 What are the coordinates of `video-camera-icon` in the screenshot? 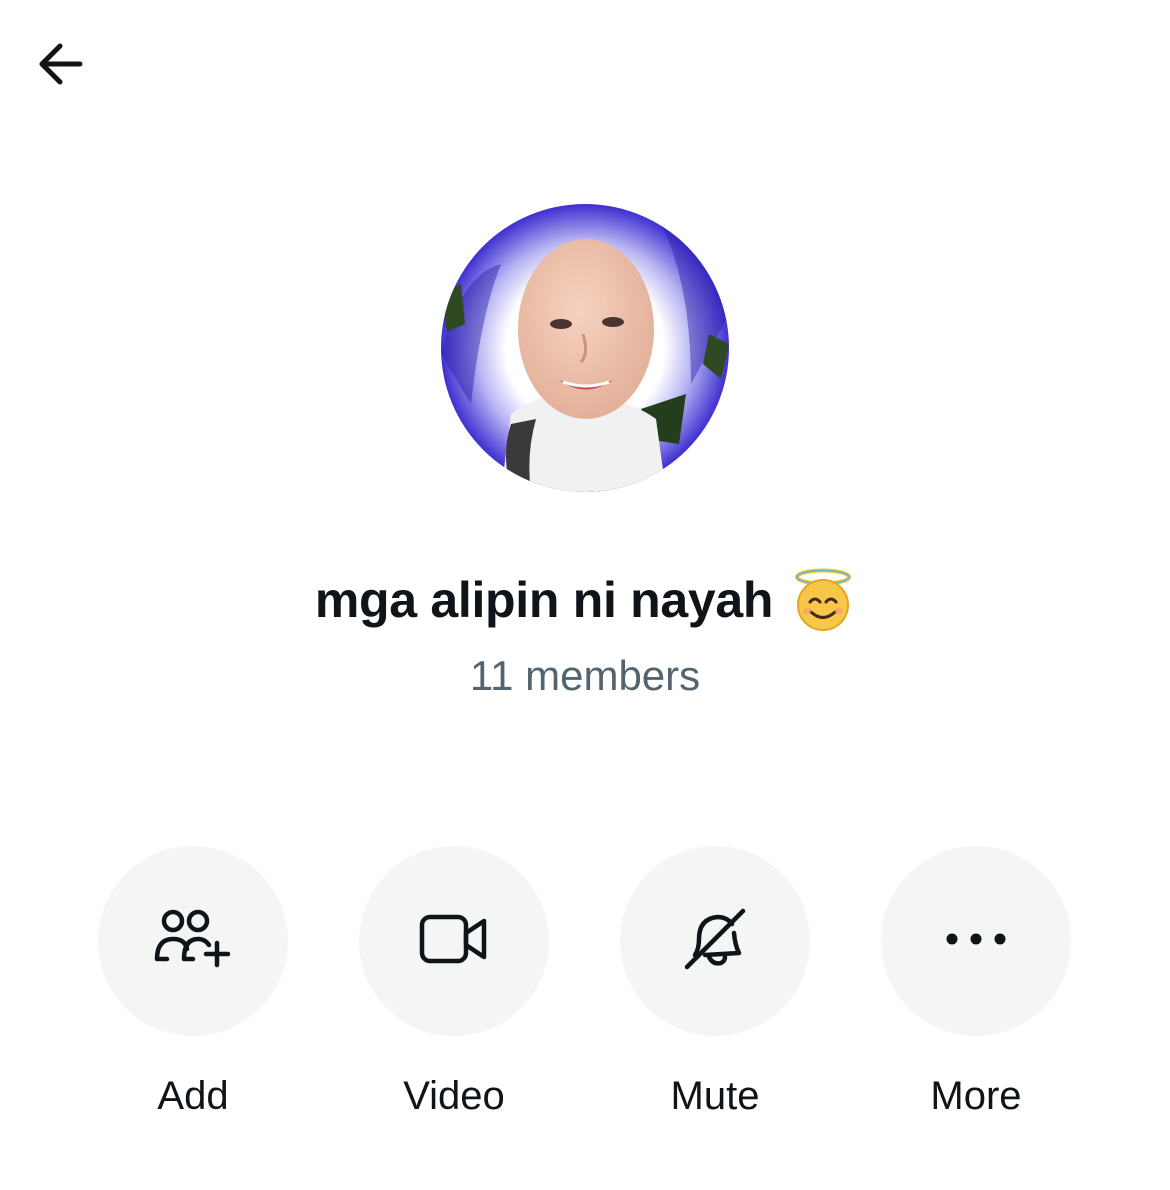 It's located at (454, 941).